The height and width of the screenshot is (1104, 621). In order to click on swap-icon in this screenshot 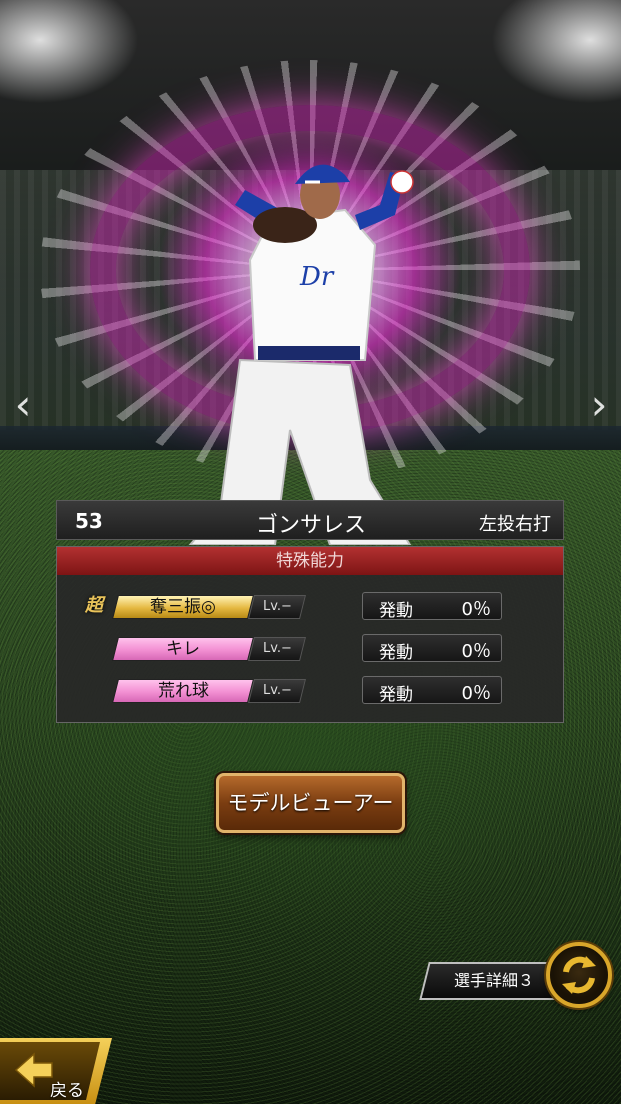, I will do `click(579, 975)`.